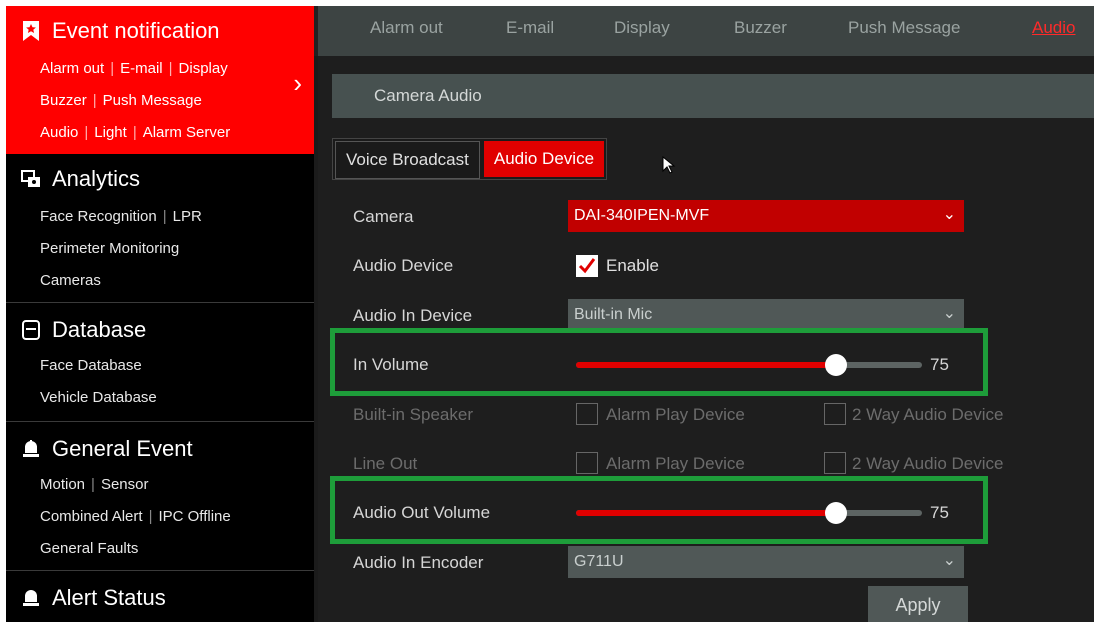  I want to click on general-event-icon, so click(31, 449).